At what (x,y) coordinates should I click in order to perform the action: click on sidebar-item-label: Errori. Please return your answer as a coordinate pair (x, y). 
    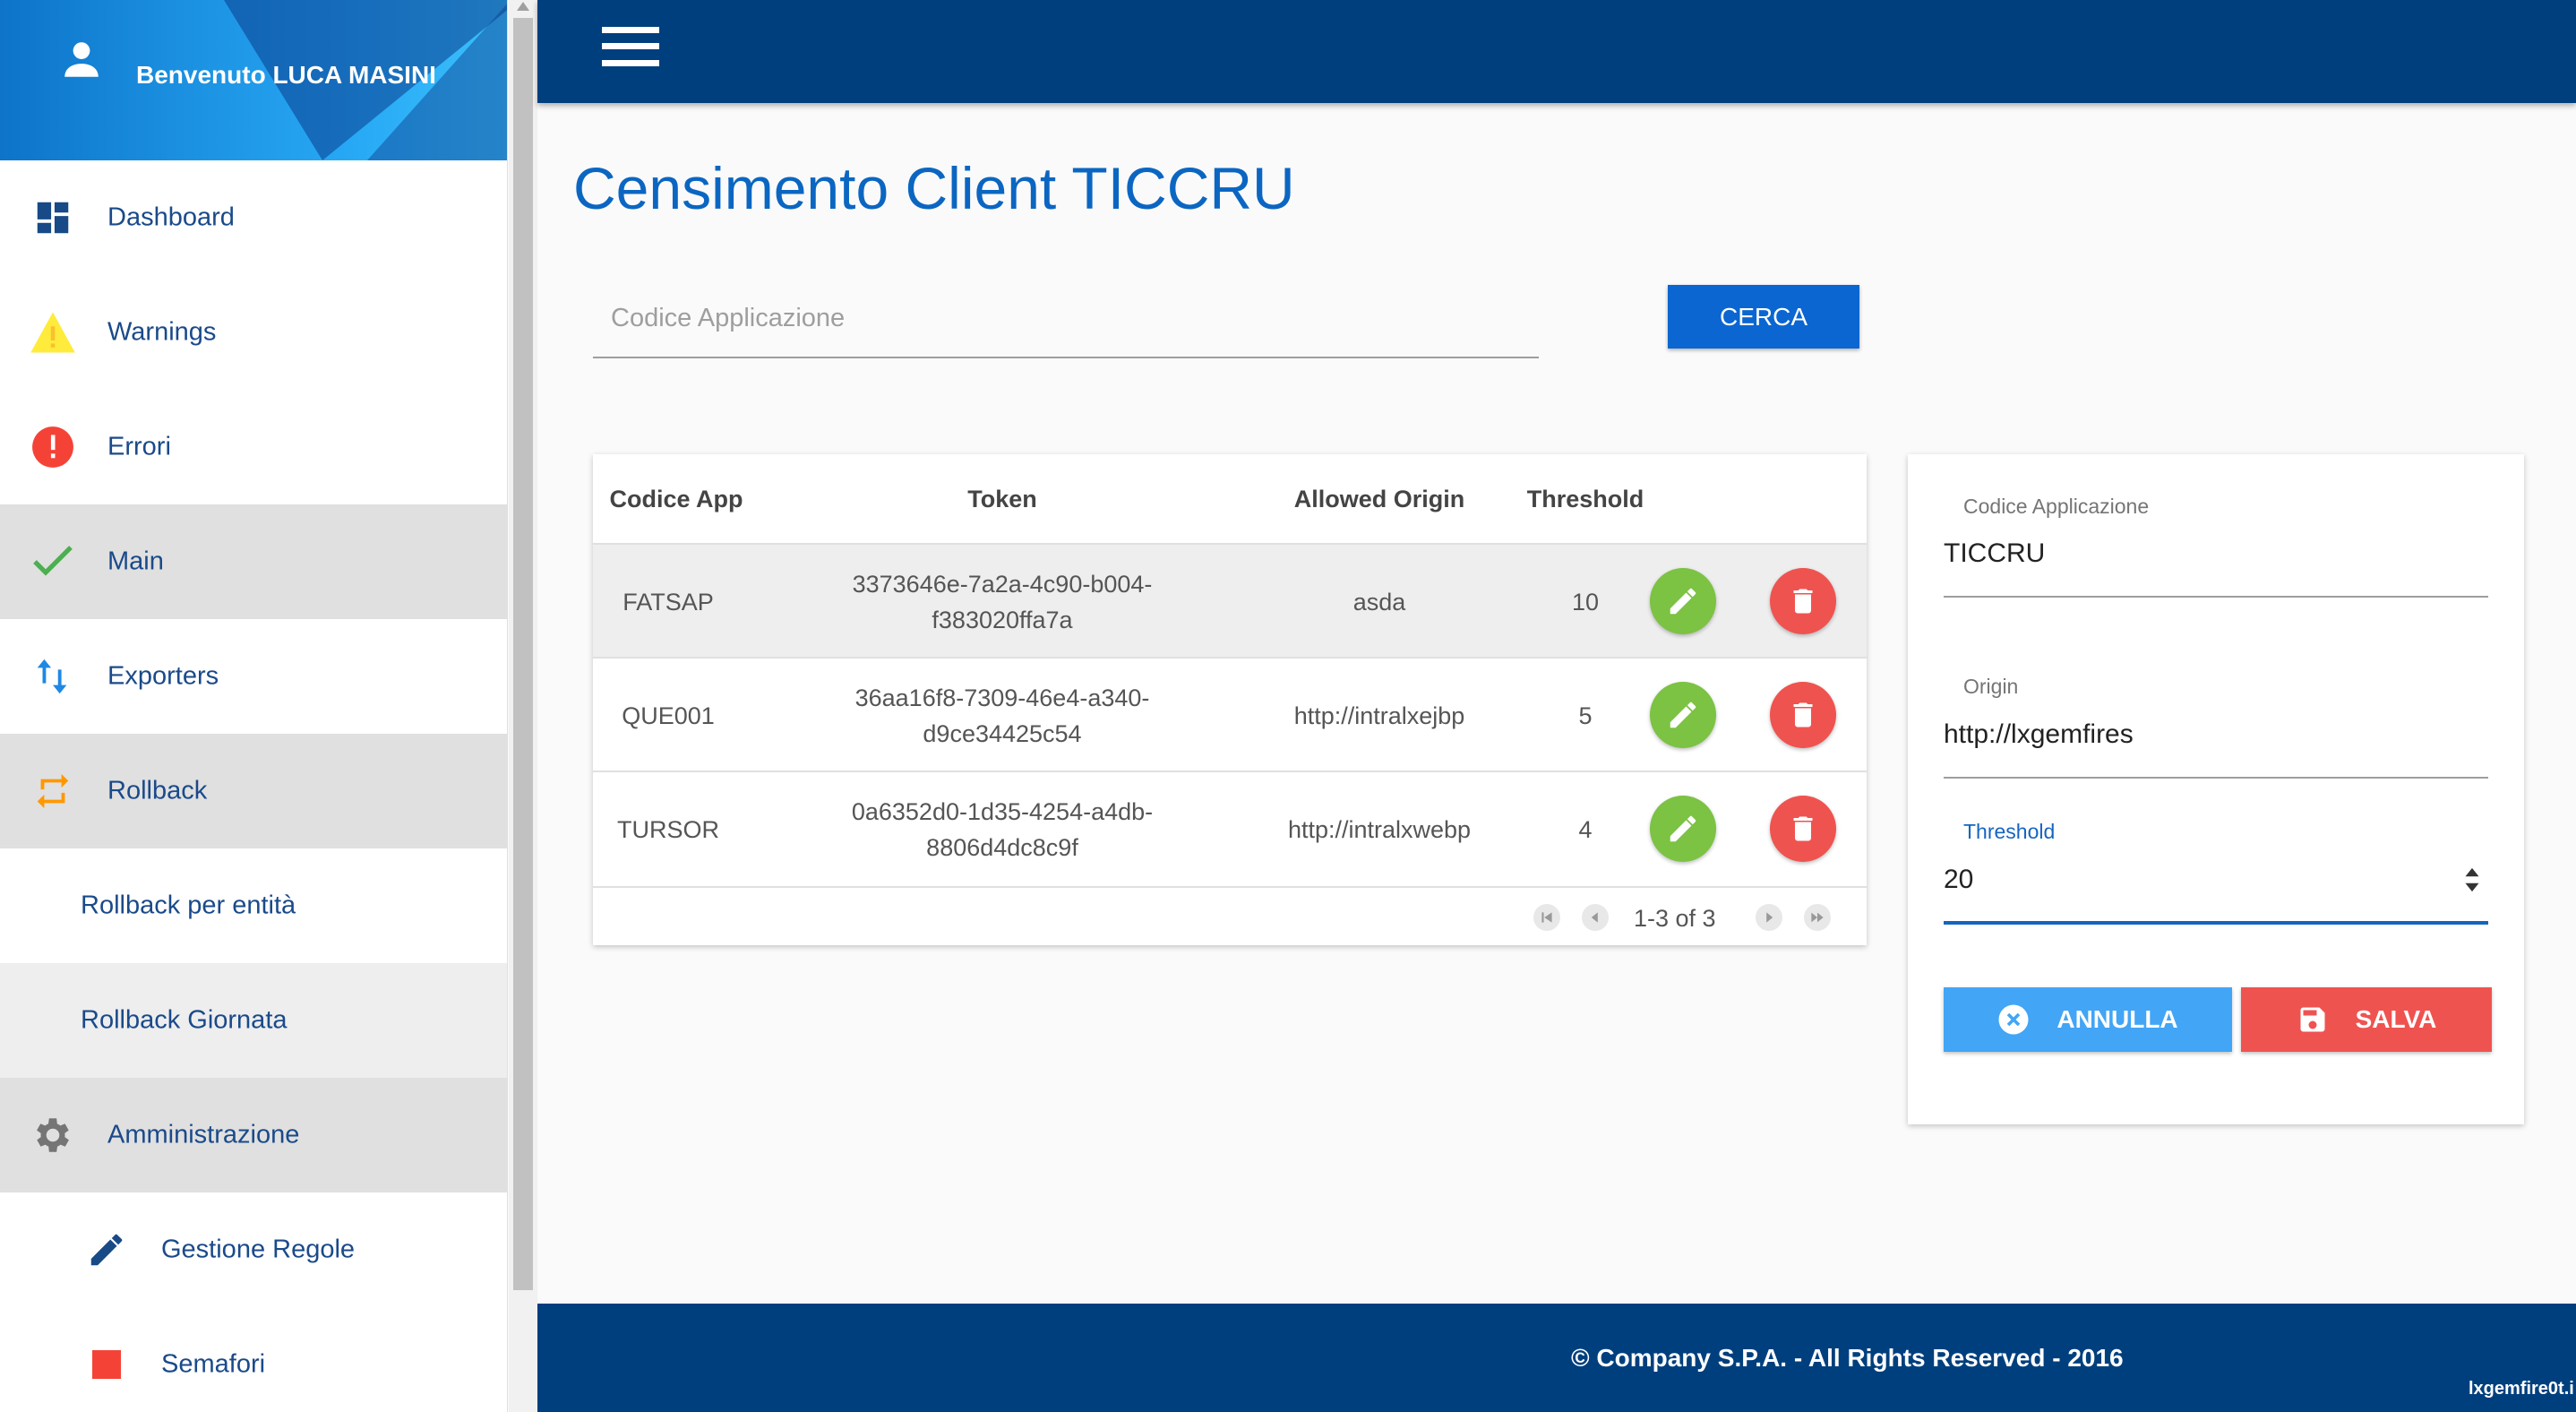
    Looking at the image, I should click on (139, 446).